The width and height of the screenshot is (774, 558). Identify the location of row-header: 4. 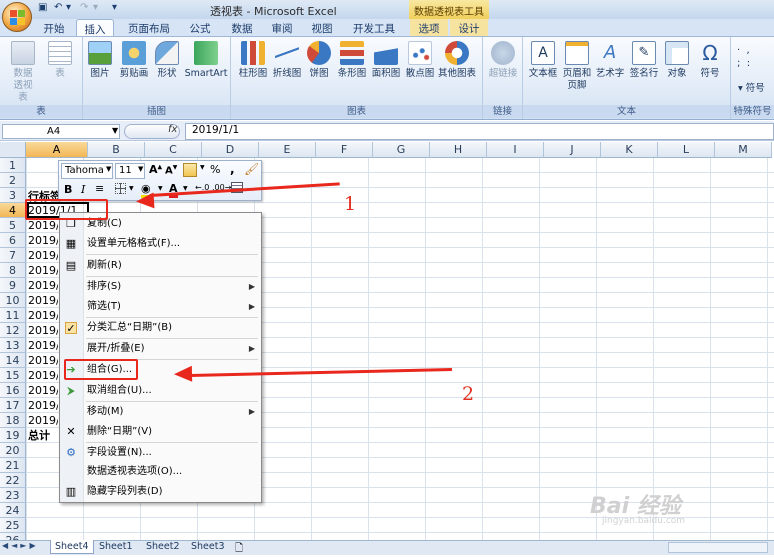
(13, 210).